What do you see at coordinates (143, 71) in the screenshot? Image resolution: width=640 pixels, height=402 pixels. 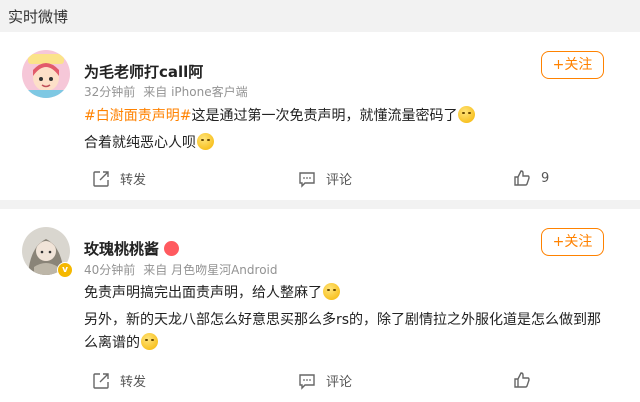 I see `username: 为毛老师打call阿` at bounding box center [143, 71].